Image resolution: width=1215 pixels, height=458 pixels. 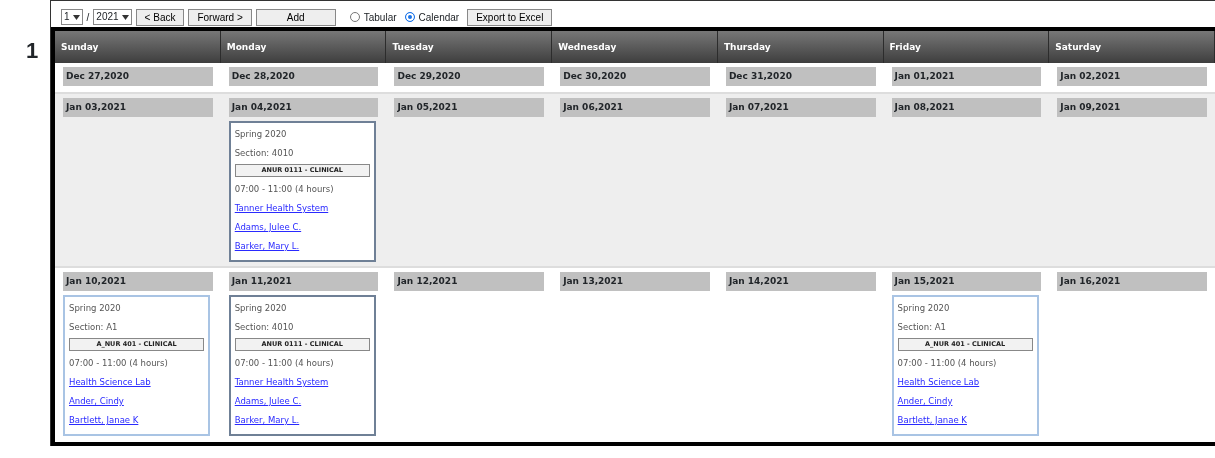 What do you see at coordinates (635, 281) in the screenshot?
I see `date-header: Jan 13,2021` at bounding box center [635, 281].